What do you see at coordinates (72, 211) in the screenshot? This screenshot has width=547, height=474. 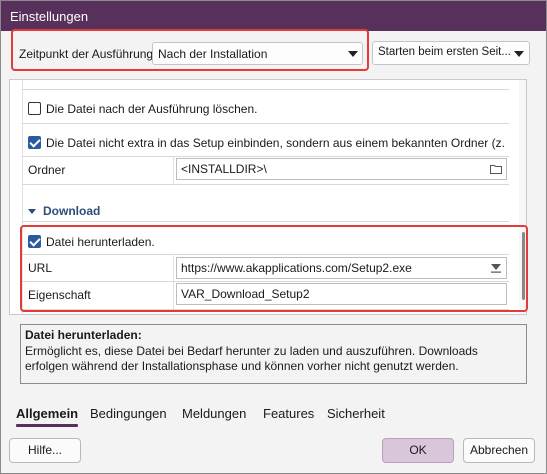 I see `section-download: Download` at bounding box center [72, 211].